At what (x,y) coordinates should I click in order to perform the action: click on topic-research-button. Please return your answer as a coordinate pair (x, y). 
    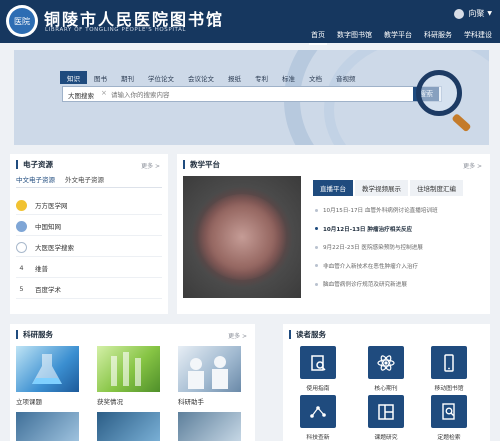
    Looking at the image, I should click on (386, 411).